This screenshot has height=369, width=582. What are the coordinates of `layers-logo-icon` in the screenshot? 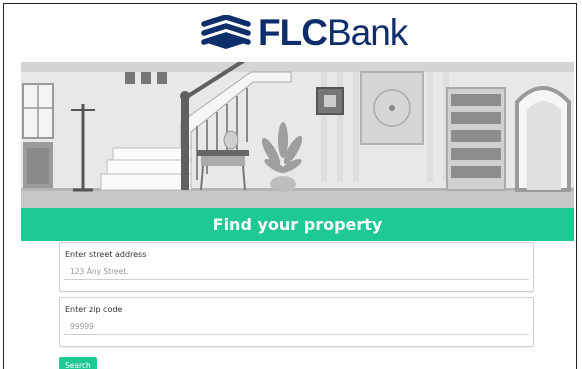 It's located at (226, 32).